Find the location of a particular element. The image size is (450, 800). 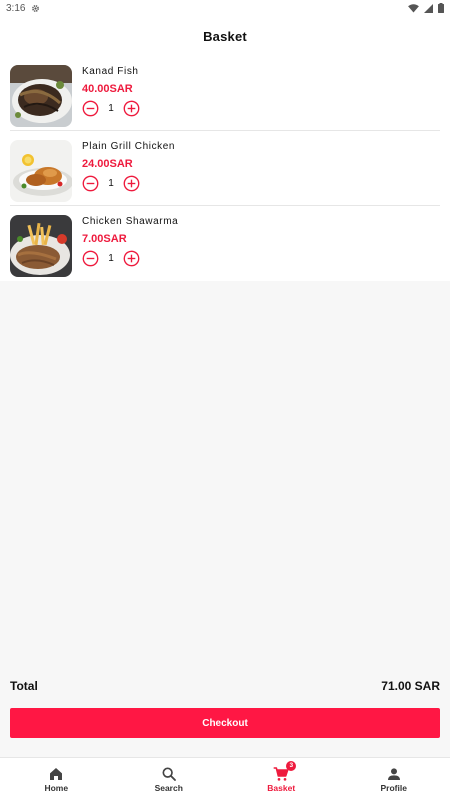

settings-icon is located at coordinates (36, 8).